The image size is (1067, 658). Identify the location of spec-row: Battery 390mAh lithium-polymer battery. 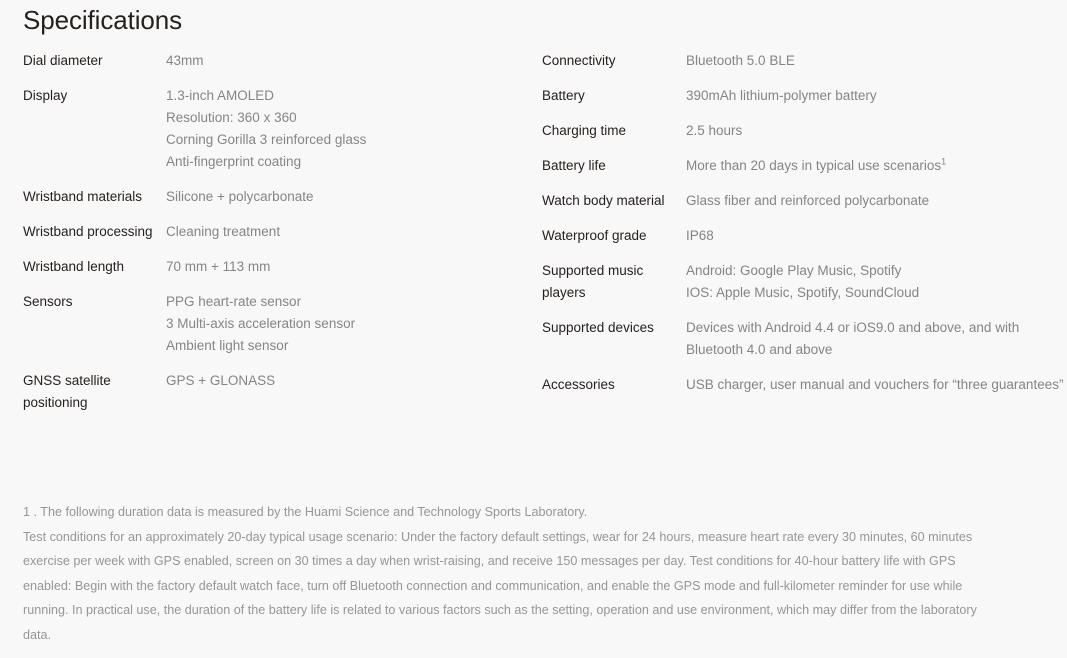
(804, 96).